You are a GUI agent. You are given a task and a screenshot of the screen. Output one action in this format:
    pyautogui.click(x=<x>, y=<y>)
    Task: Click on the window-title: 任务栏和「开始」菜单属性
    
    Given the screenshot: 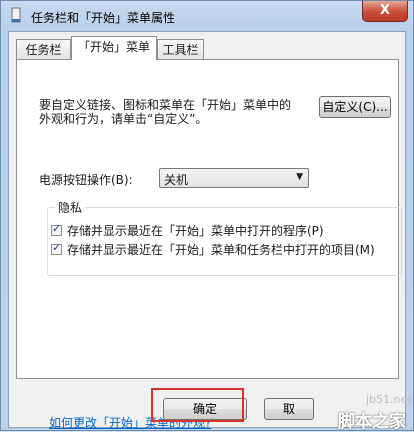 What is the action you would take?
    pyautogui.click(x=103, y=18)
    